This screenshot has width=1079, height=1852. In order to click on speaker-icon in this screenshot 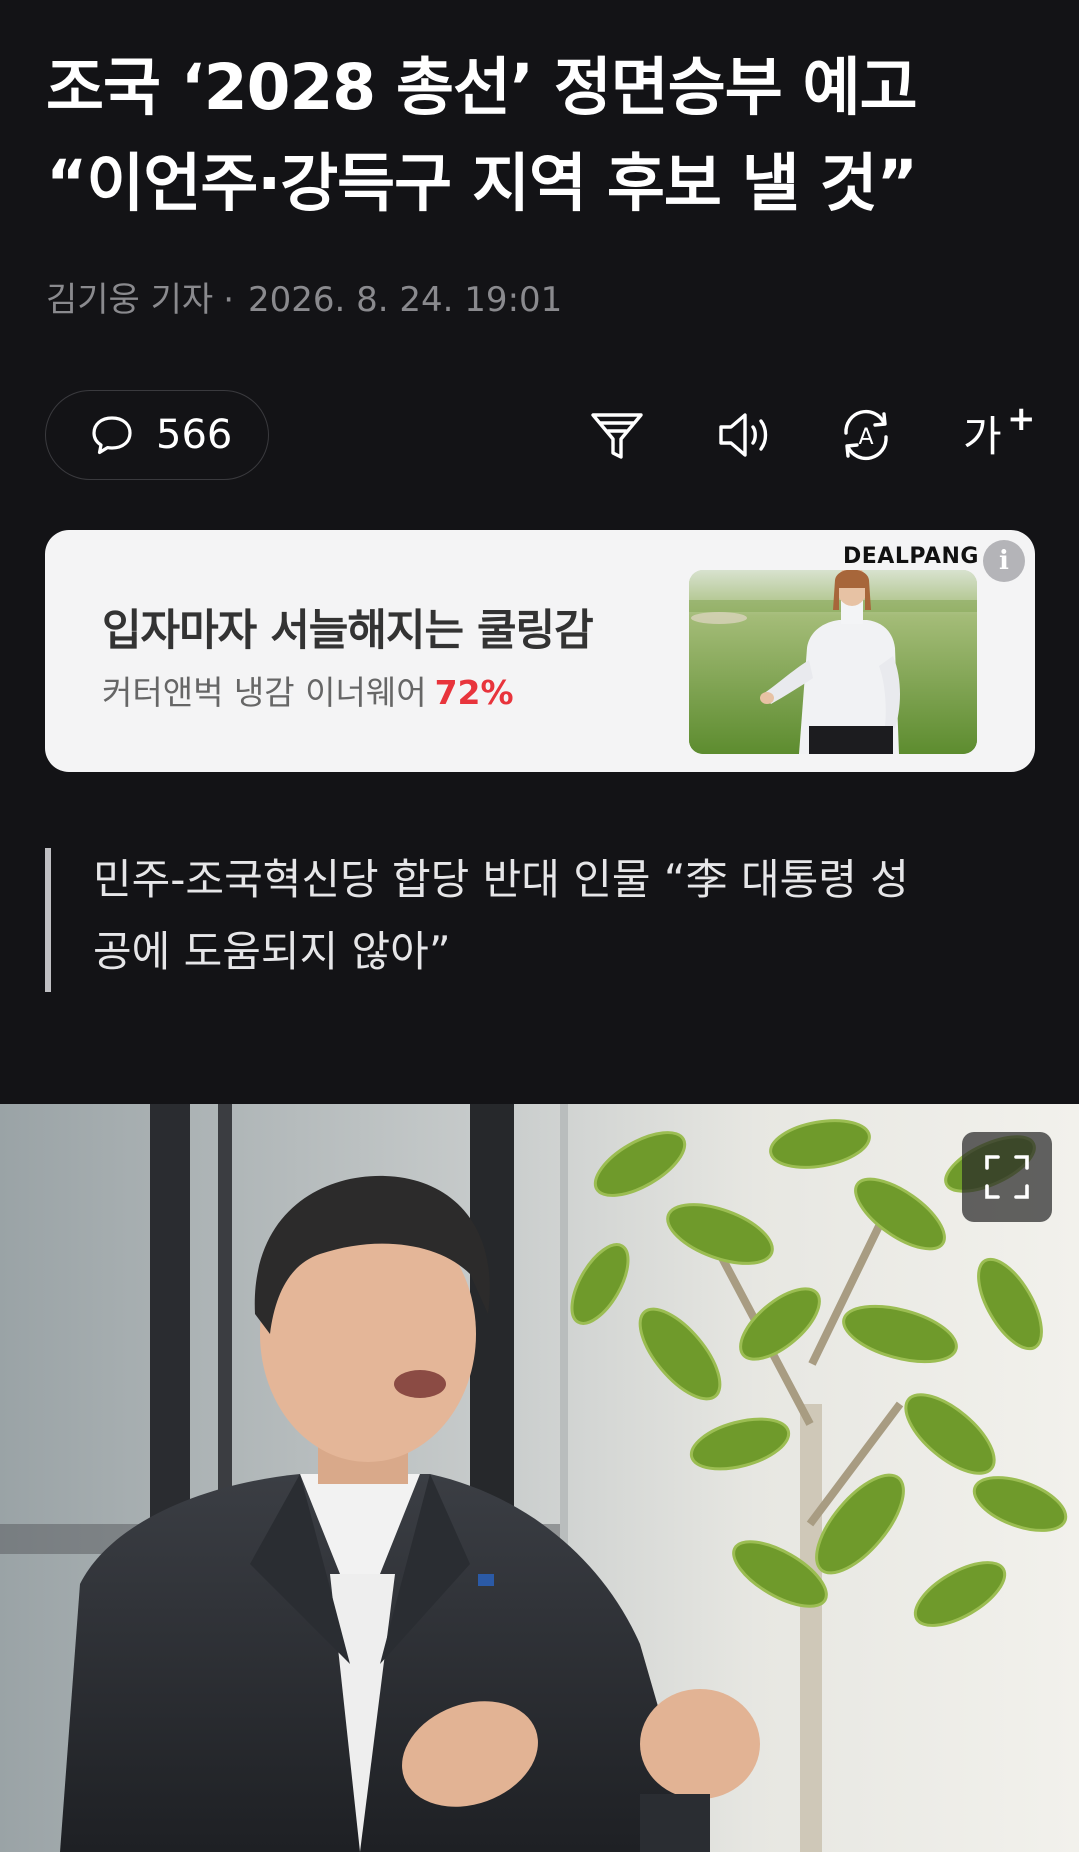, I will do `click(743, 435)`.